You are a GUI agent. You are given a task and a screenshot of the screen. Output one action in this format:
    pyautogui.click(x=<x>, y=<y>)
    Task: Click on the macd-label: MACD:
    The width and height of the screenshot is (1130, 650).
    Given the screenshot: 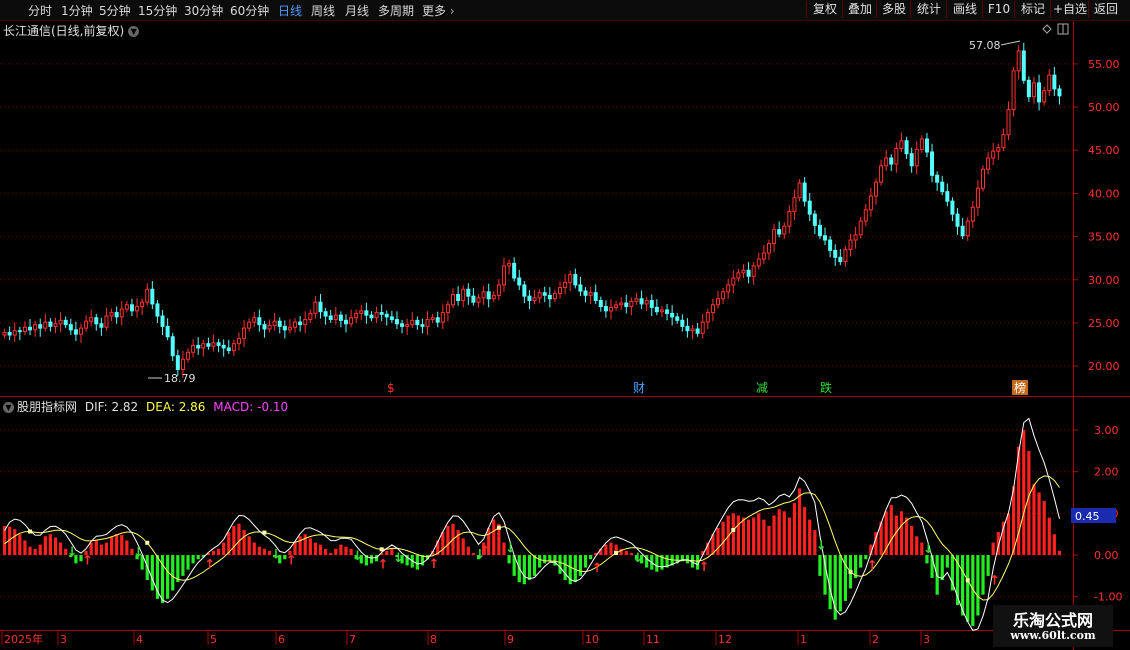 What is the action you would take?
    pyautogui.click(x=233, y=407)
    